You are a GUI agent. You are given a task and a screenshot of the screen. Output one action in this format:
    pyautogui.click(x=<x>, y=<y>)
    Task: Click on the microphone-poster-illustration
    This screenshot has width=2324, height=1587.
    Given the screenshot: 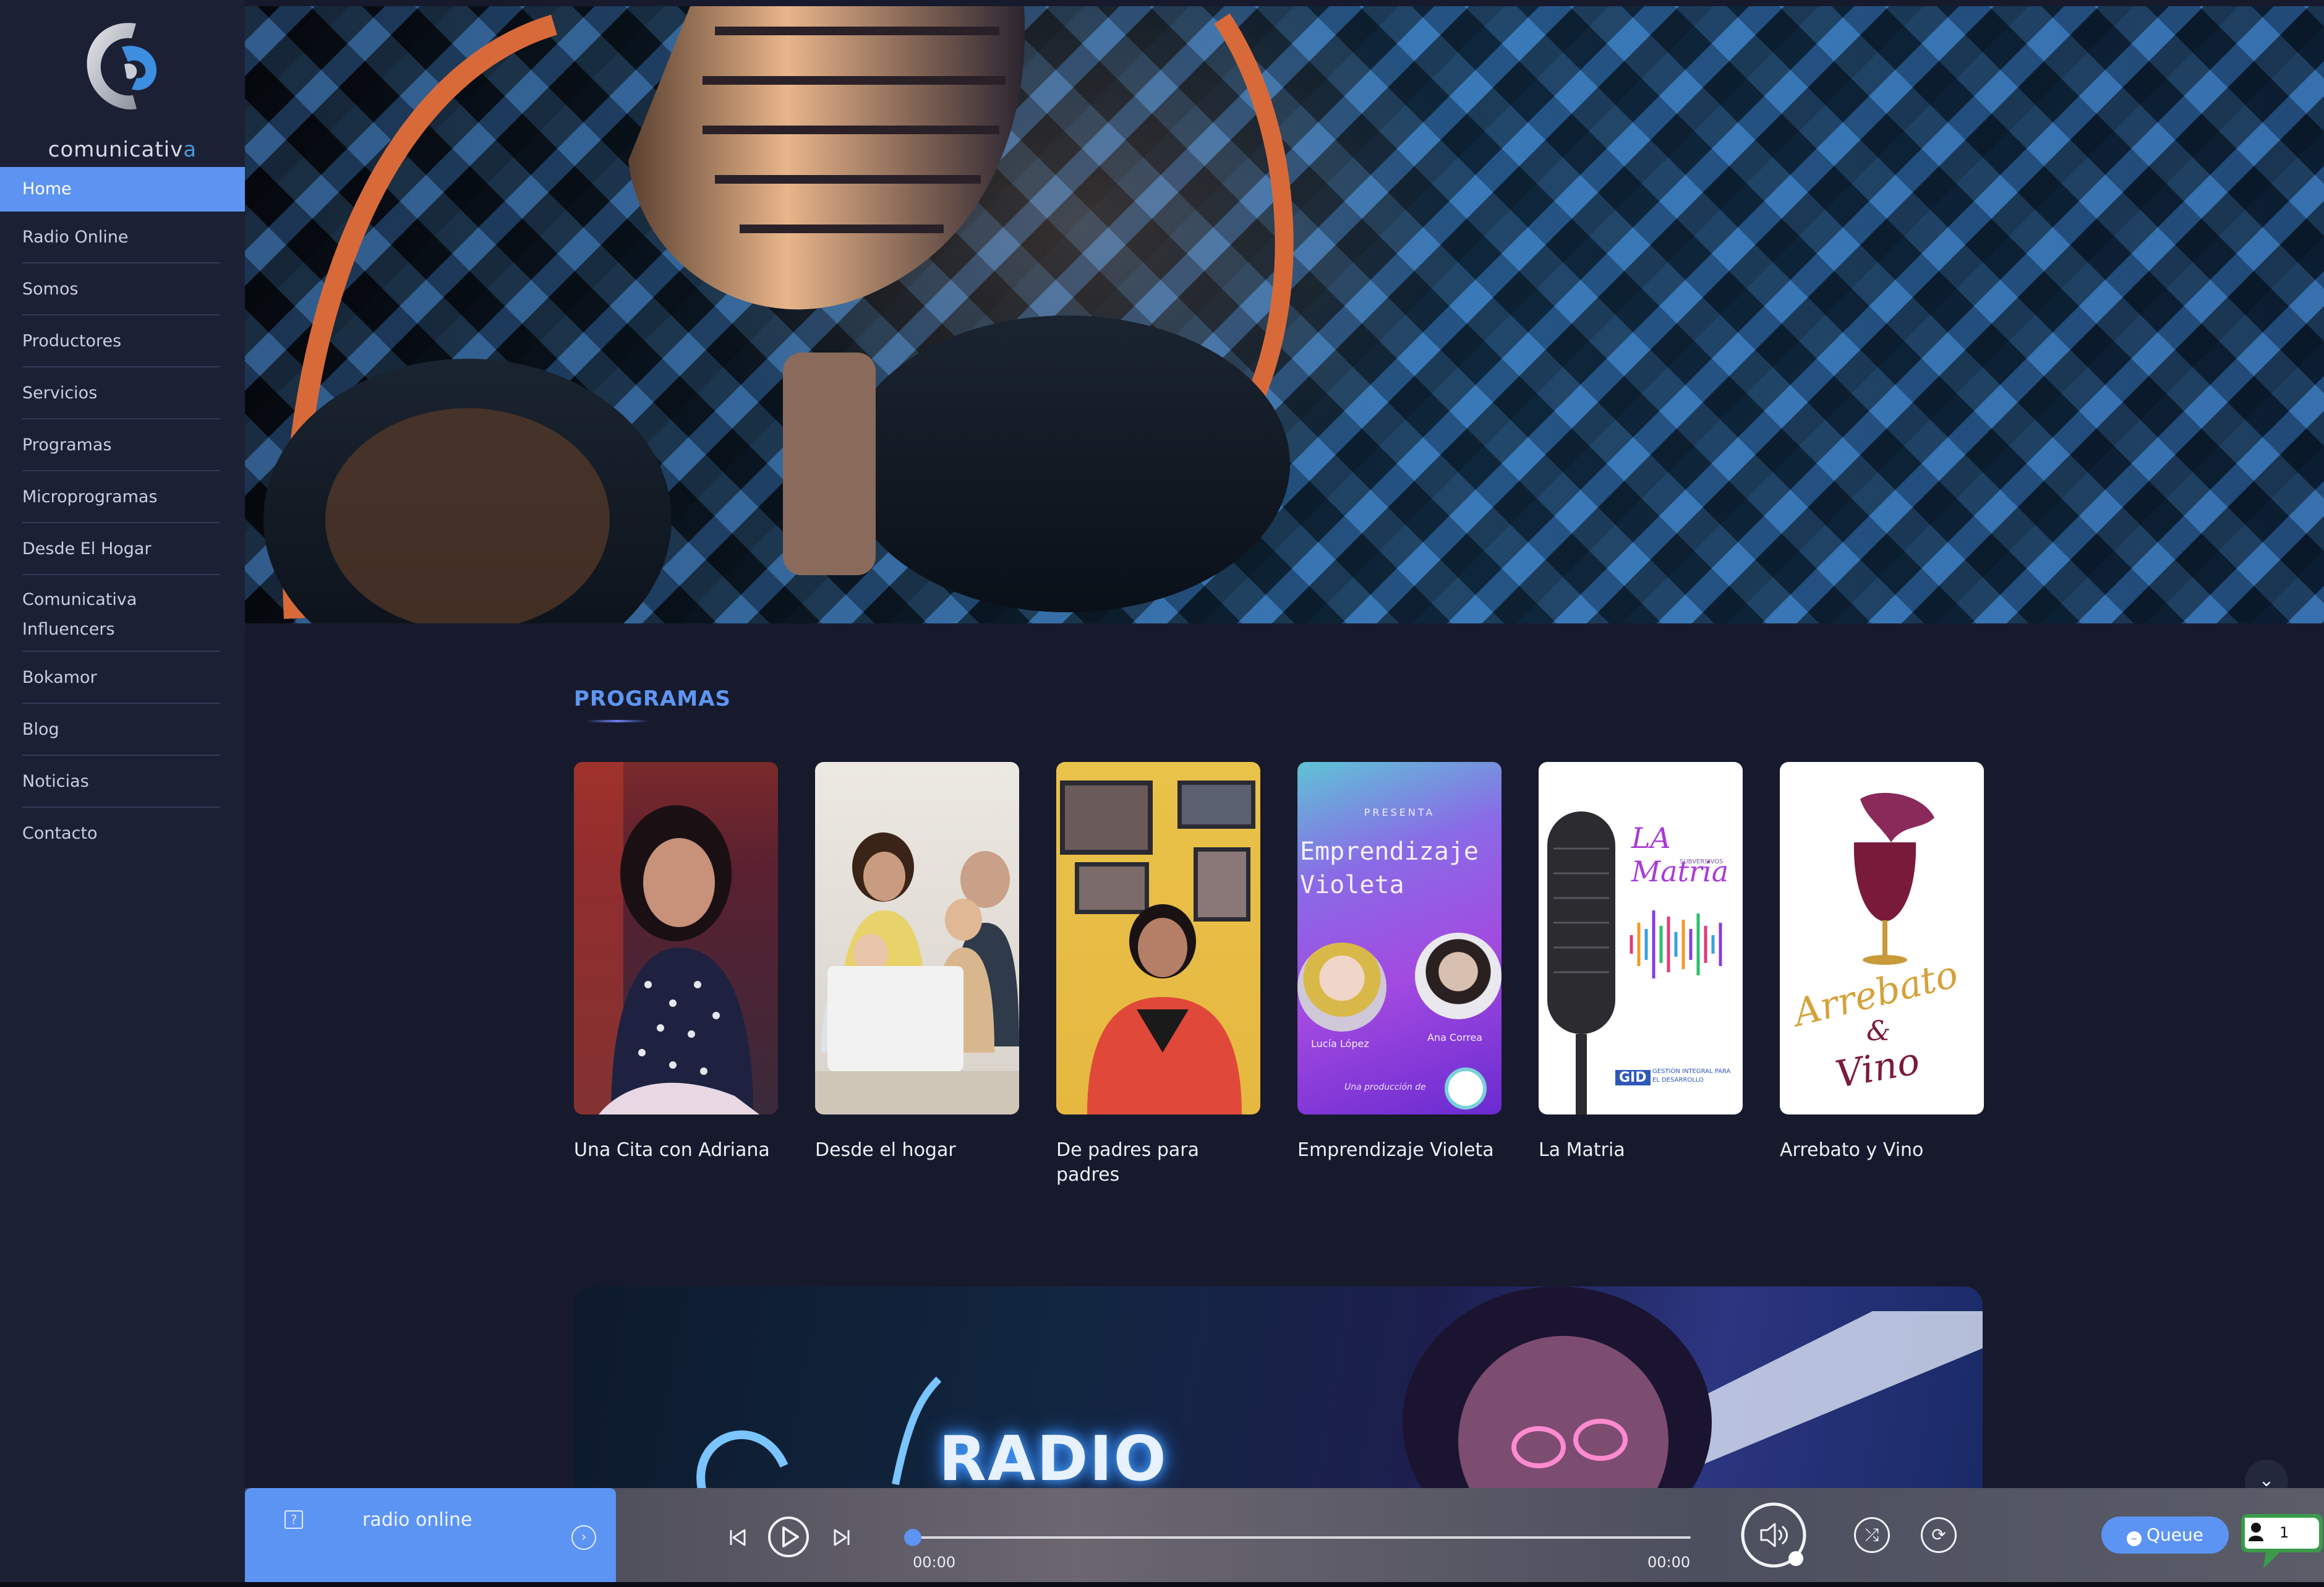 What is the action you would take?
    pyautogui.click(x=1634, y=962)
    